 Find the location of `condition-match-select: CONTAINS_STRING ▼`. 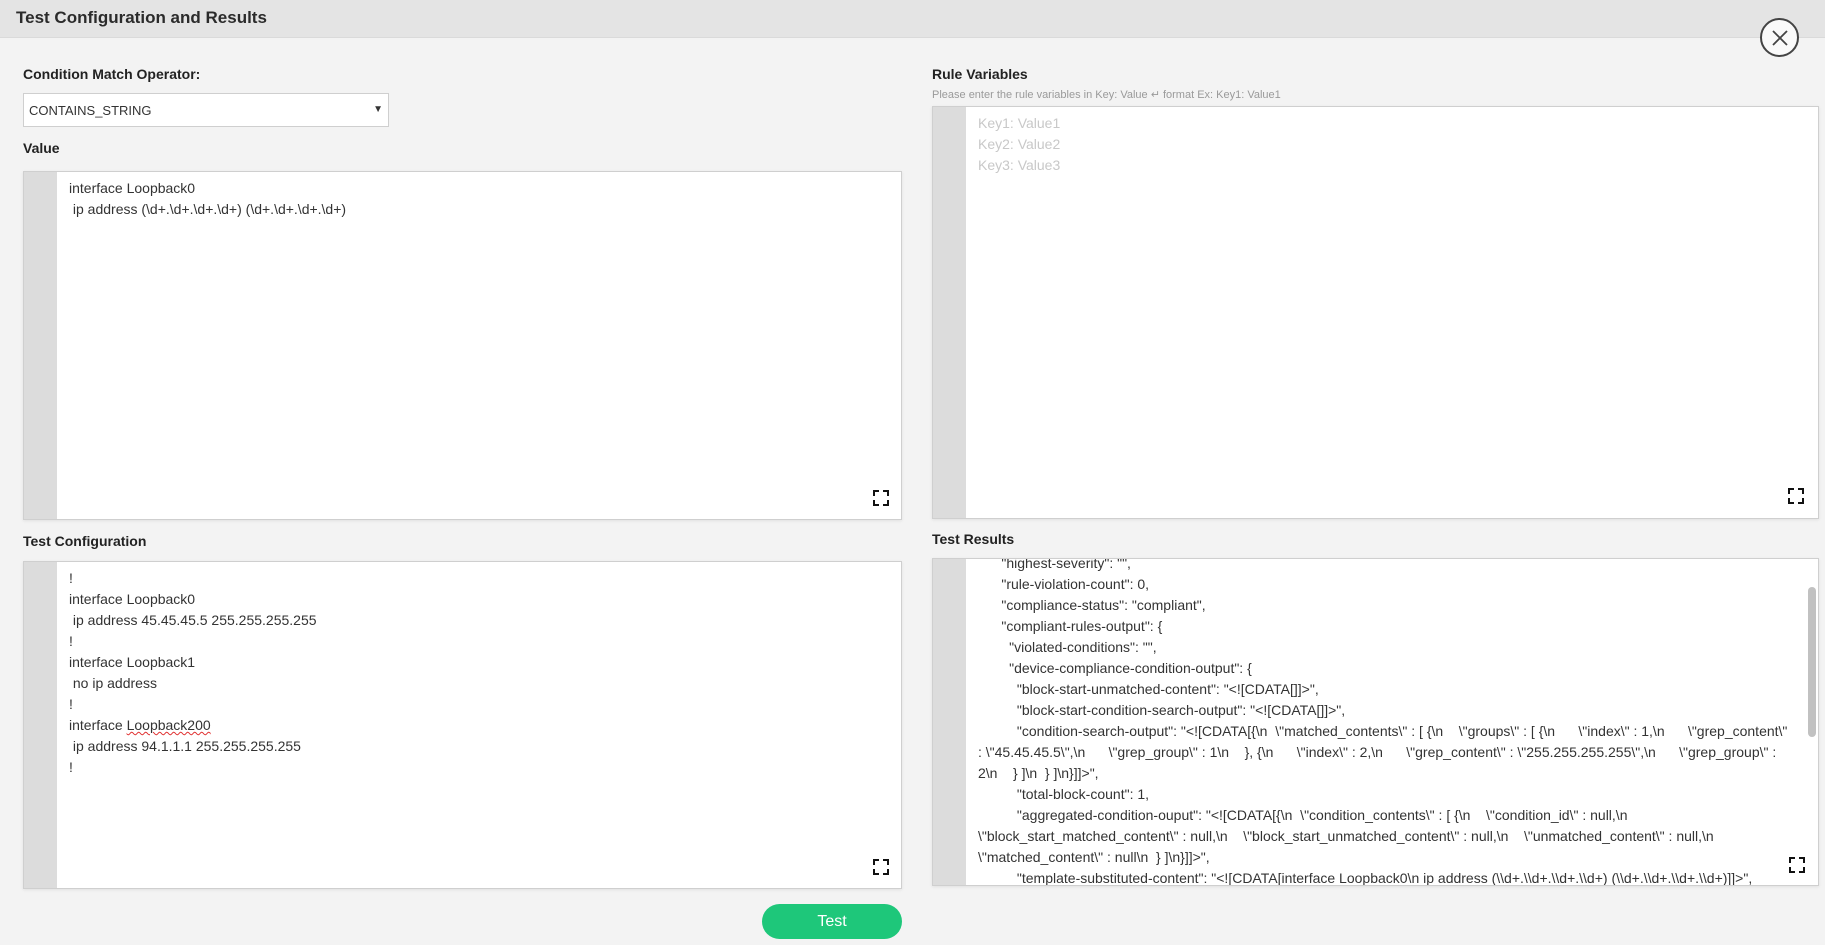

condition-match-select: CONTAINS_STRING ▼ is located at coordinates (206, 110).